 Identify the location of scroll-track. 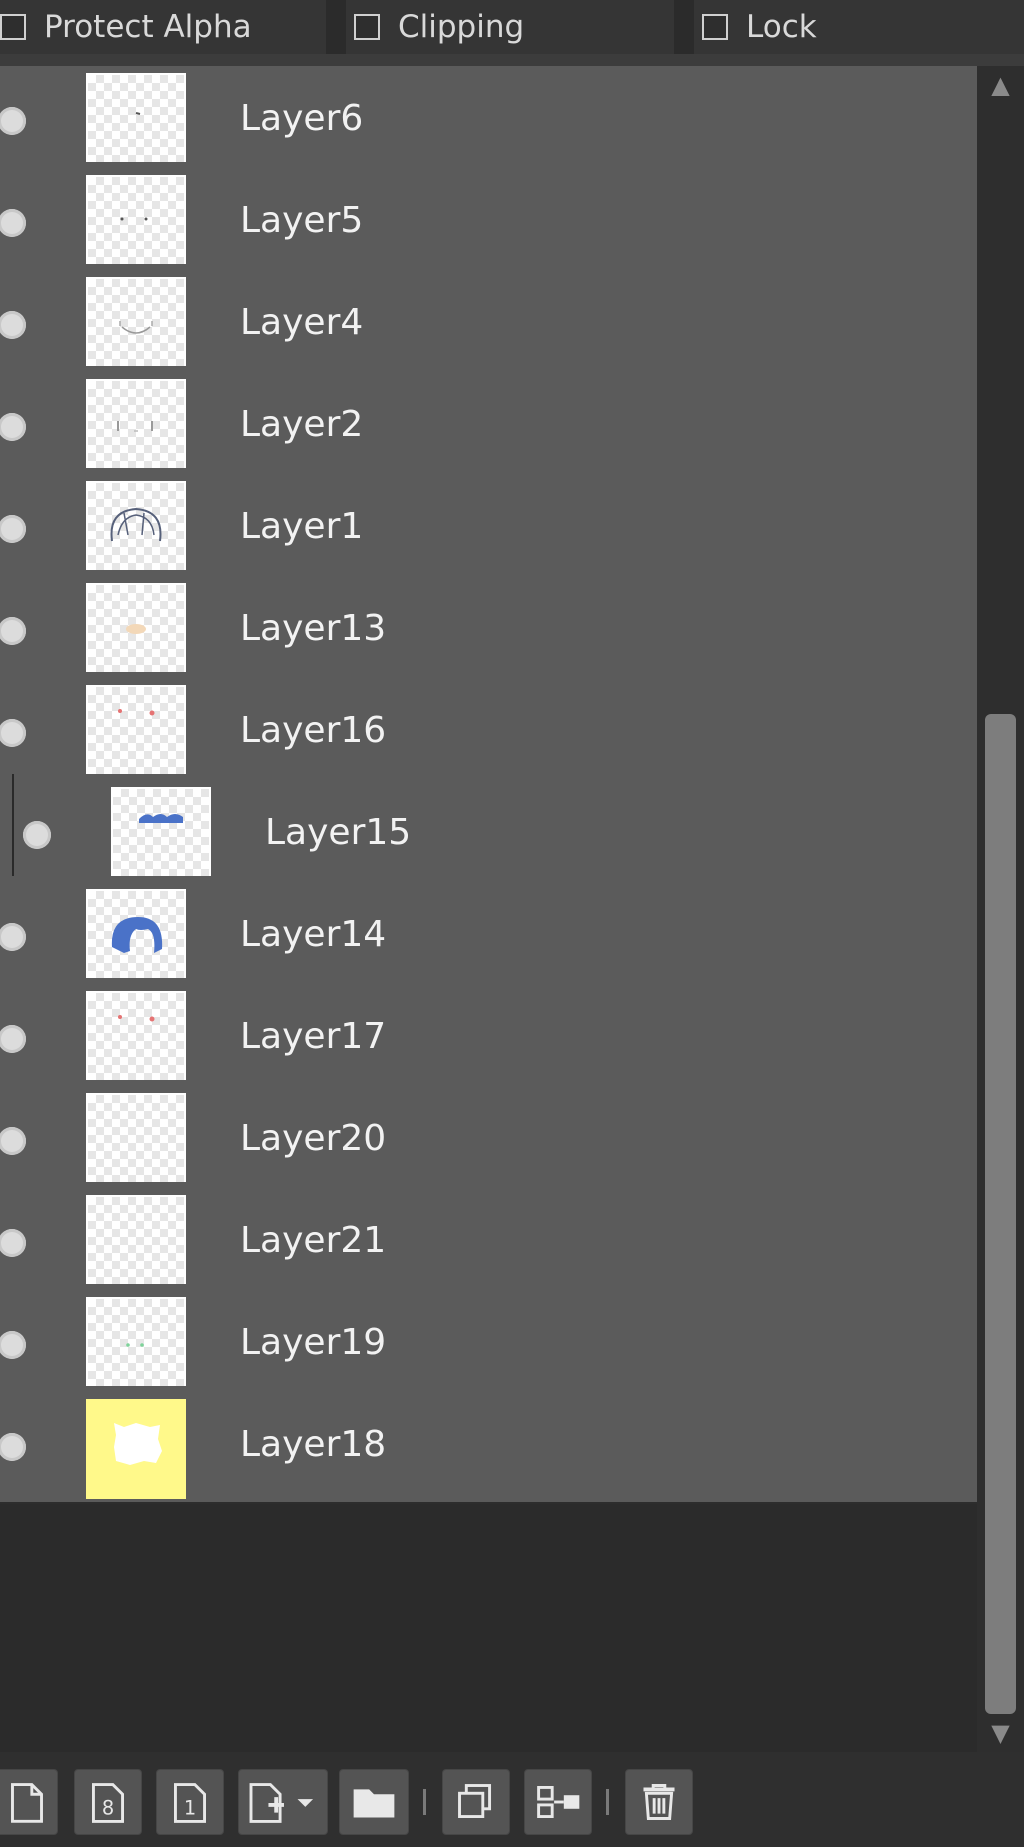
(1000, 909).